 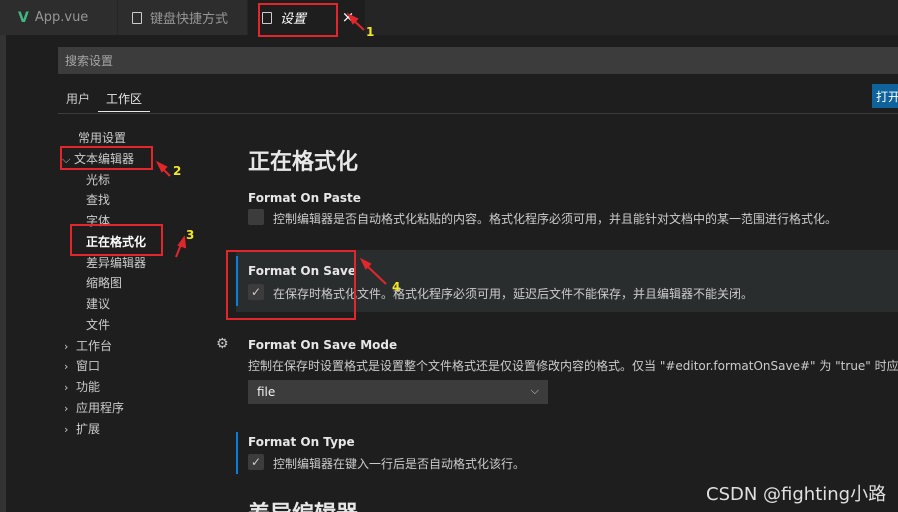 I want to click on settings-search-input, so click(x=478, y=60).